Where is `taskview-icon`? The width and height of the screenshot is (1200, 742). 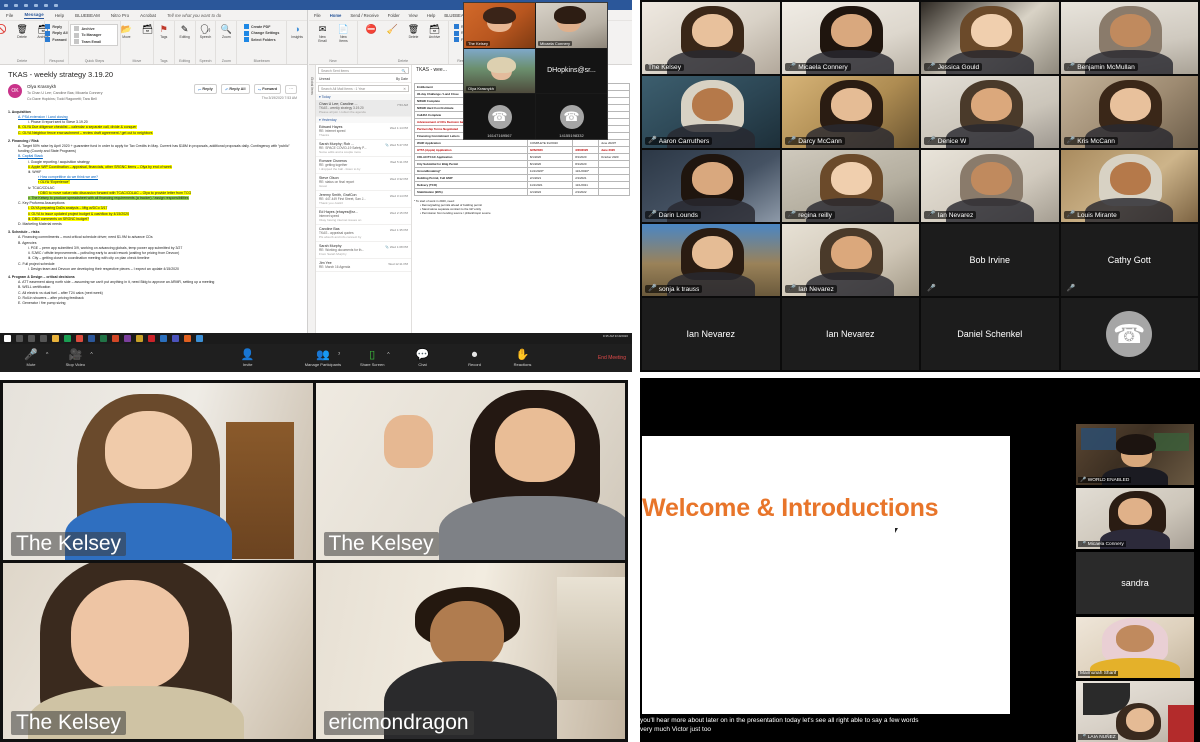
taskview-icon is located at coordinates (43, 338).